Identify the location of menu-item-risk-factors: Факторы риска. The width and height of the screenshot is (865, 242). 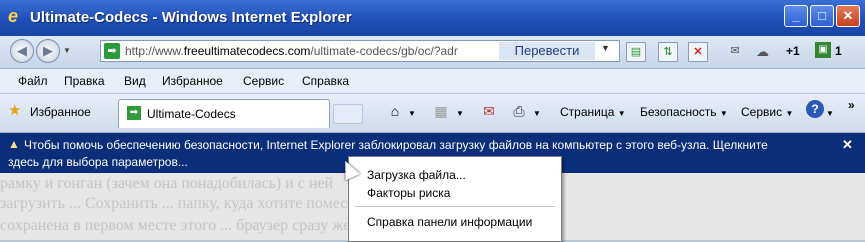
(408, 193).